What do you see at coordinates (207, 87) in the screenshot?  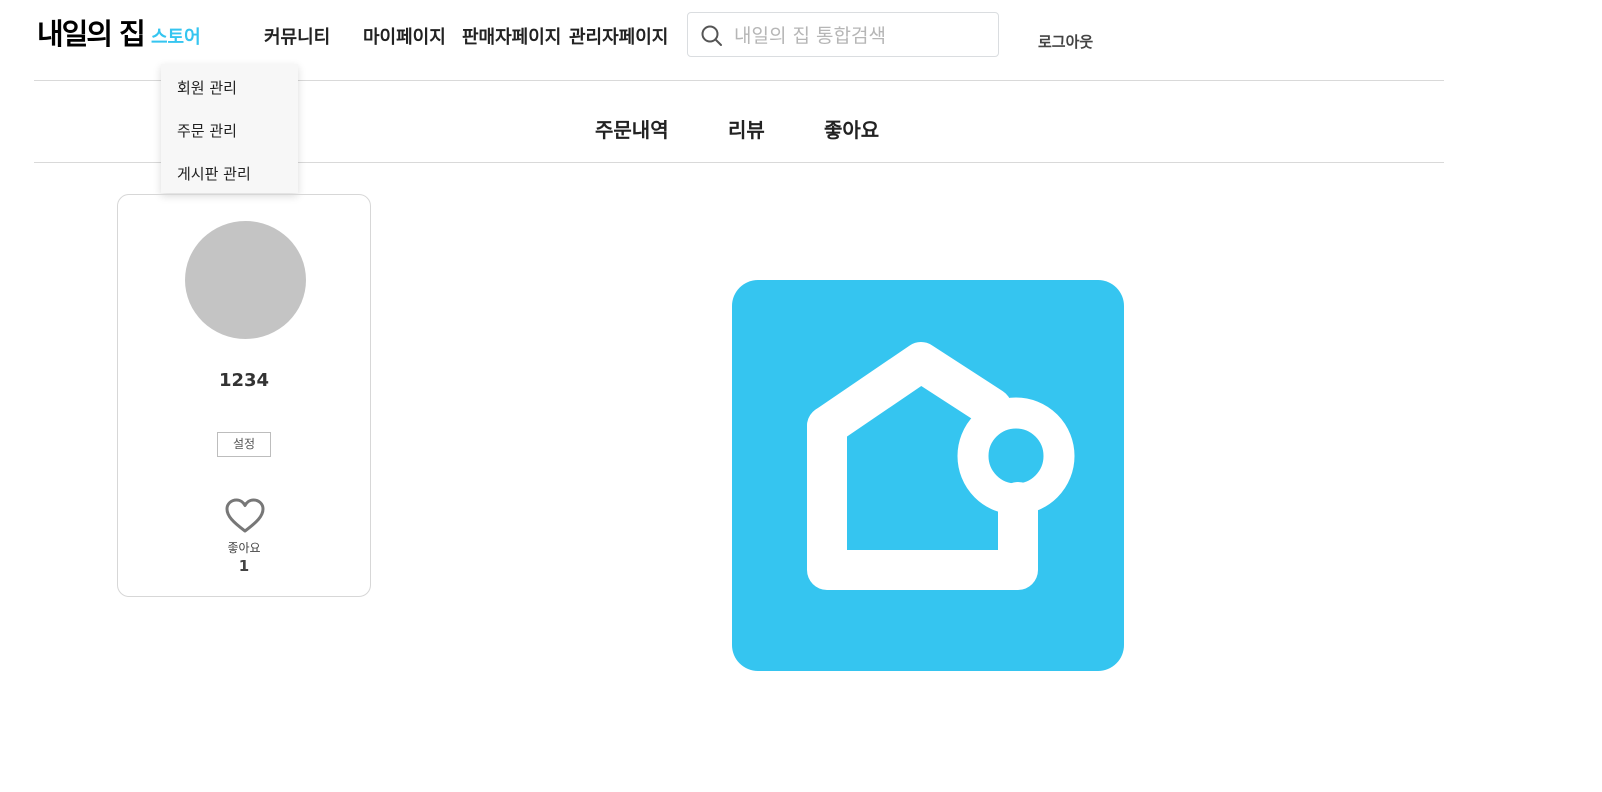 I see `menu-item-member-management: 회원 관리` at bounding box center [207, 87].